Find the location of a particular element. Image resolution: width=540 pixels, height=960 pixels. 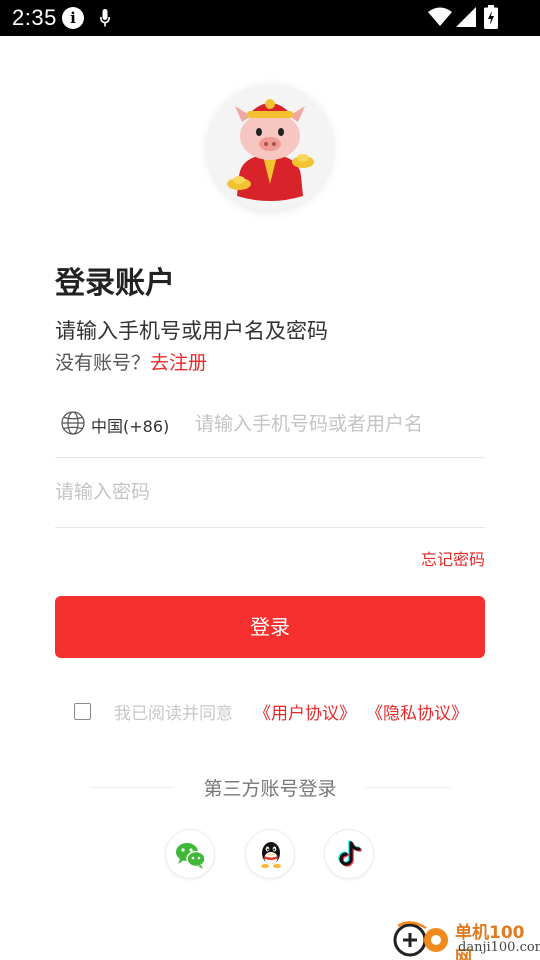

password-input is located at coordinates (270, 492).